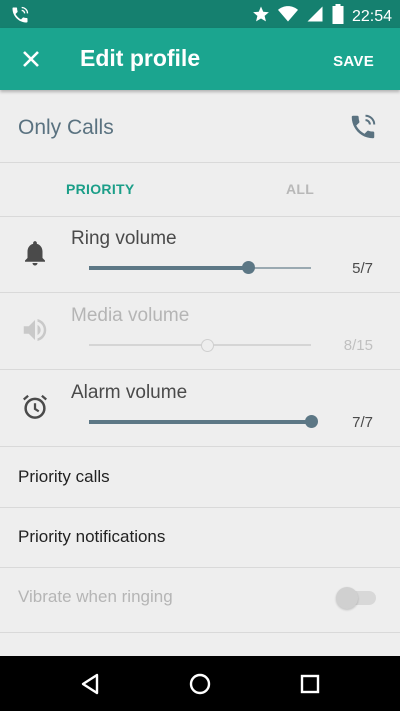  Describe the element at coordinates (358, 345) in the screenshot. I see `media-volume-value: 8/15` at that location.